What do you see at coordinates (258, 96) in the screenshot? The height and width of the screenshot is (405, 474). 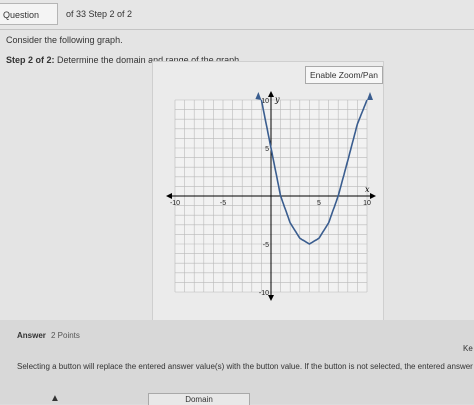 I see `curve-left-arrow-icon` at bounding box center [258, 96].